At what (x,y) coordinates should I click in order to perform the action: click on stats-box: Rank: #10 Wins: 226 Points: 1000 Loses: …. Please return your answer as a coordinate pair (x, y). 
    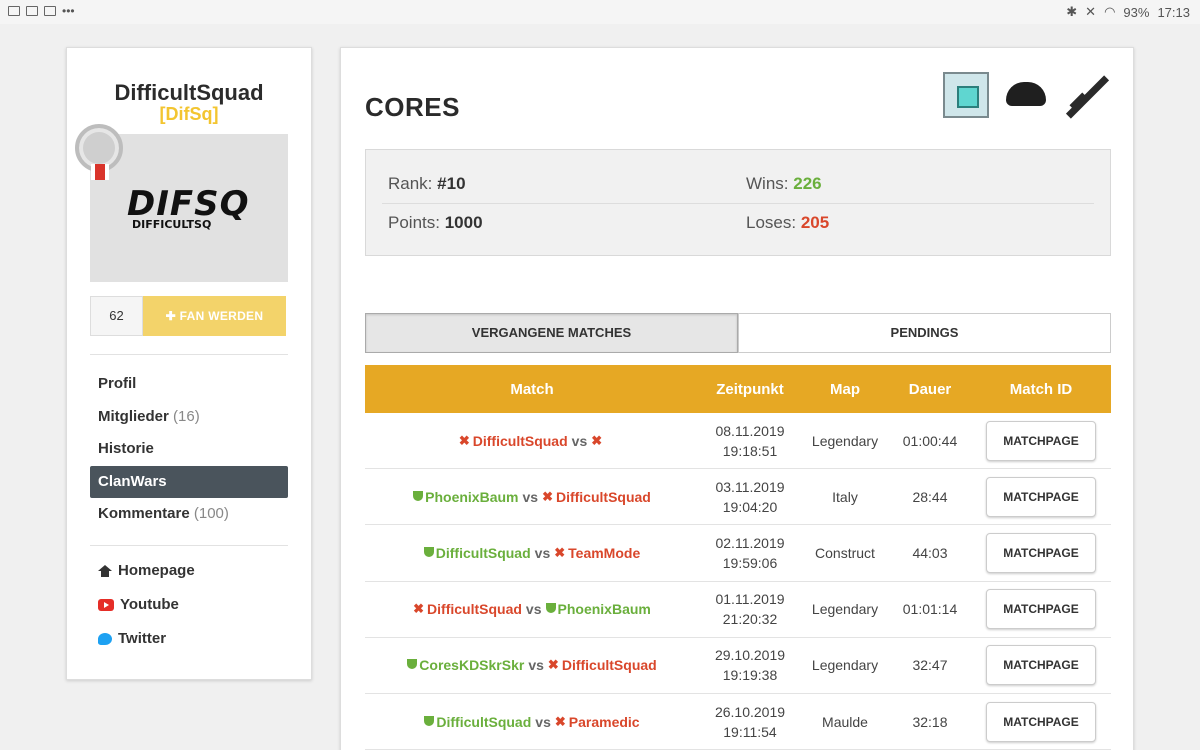
    Looking at the image, I should click on (738, 202).